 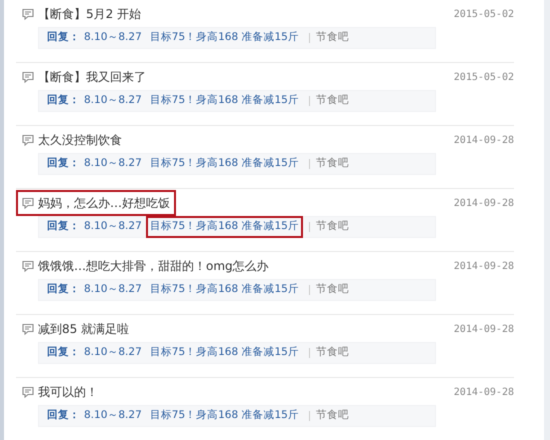 I want to click on post-title: 妈妈，怎么办…好想吃饭, so click(x=96, y=203).